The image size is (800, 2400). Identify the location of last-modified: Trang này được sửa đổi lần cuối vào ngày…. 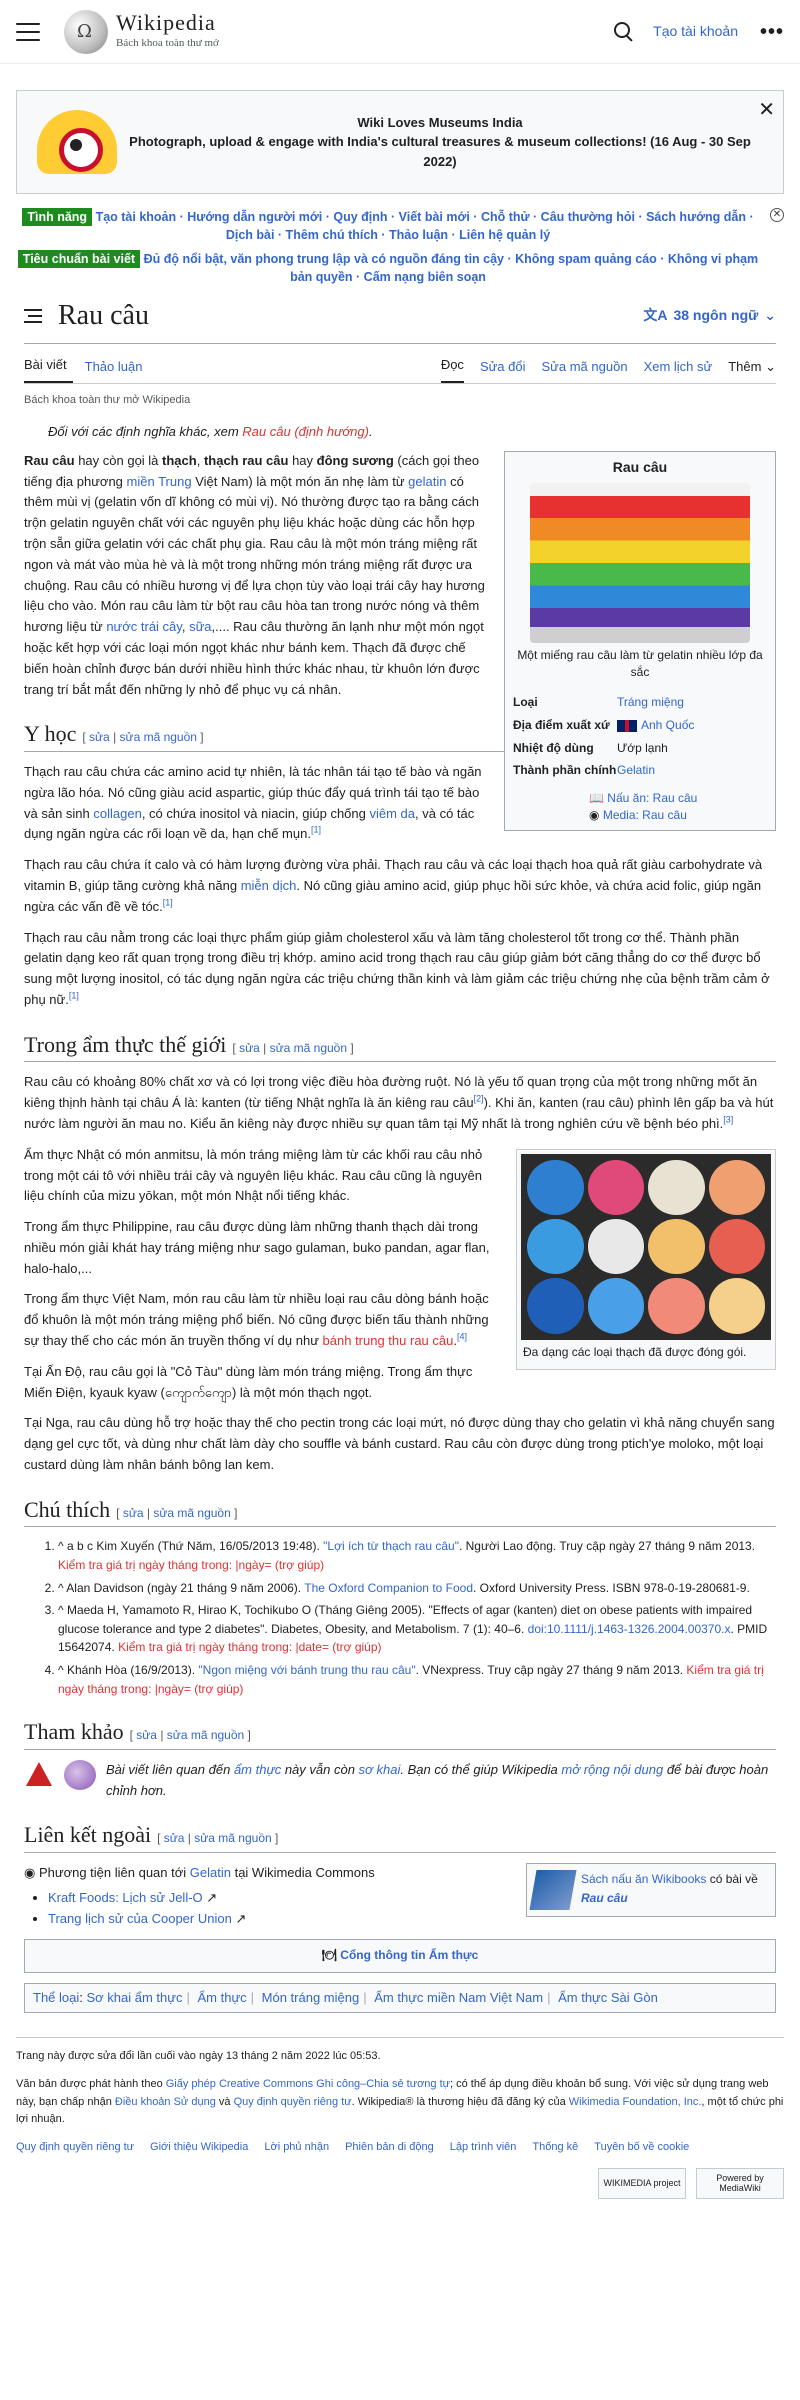
(198, 2056).